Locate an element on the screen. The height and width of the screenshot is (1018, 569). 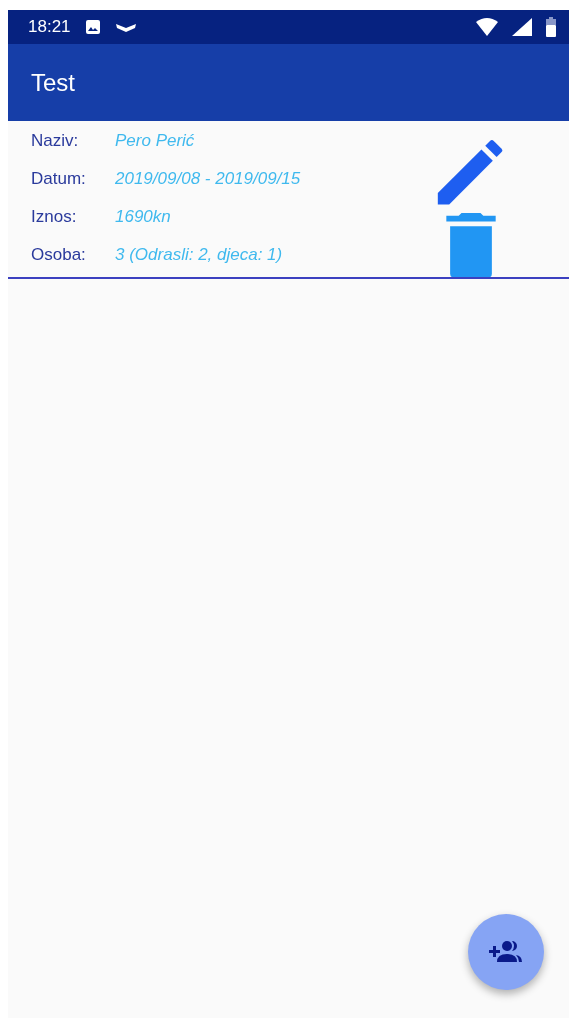
add-group-icon is located at coordinates (506, 952).